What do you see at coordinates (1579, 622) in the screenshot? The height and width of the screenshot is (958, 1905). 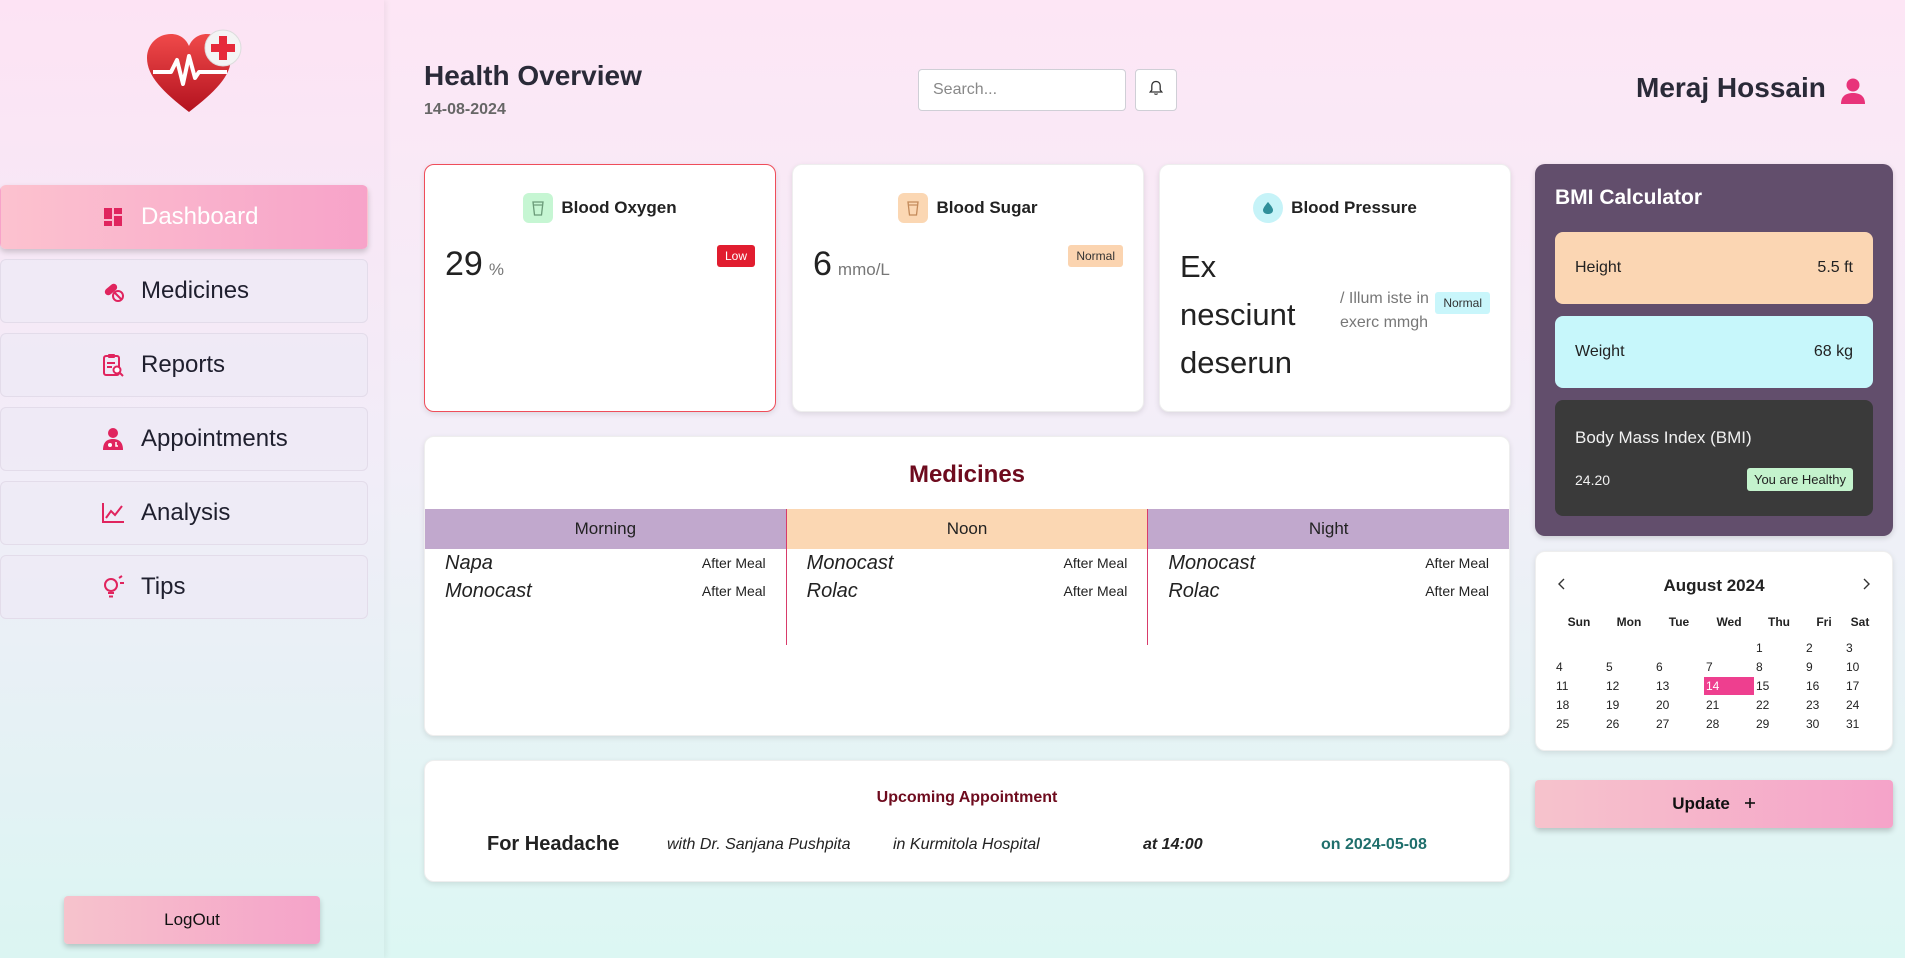 I see `weekday-label: Sun` at bounding box center [1579, 622].